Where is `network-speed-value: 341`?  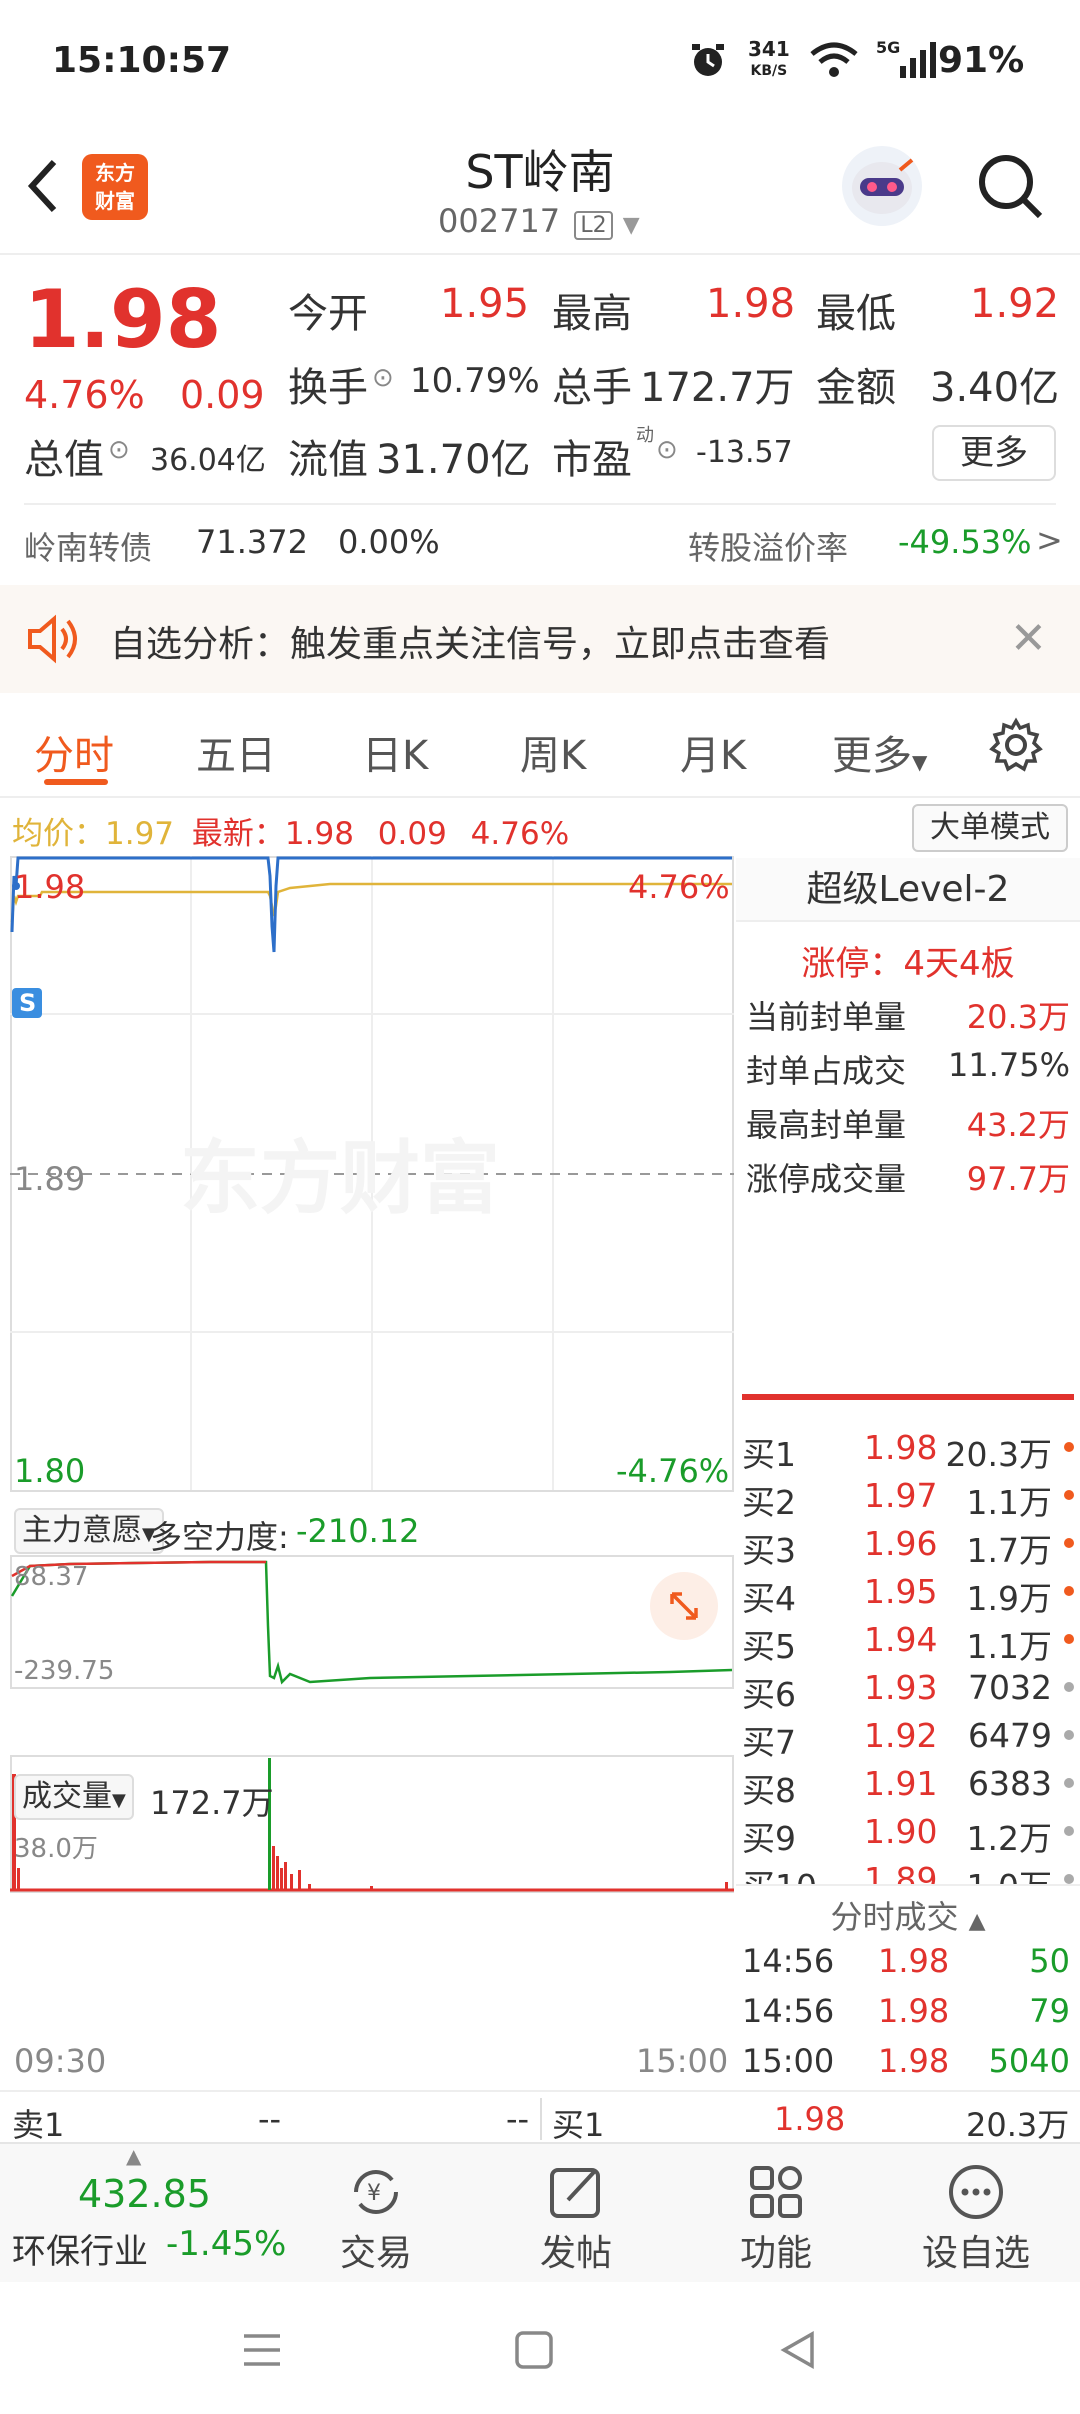
network-speed-value: 341 is located at coordinates (769, 49).